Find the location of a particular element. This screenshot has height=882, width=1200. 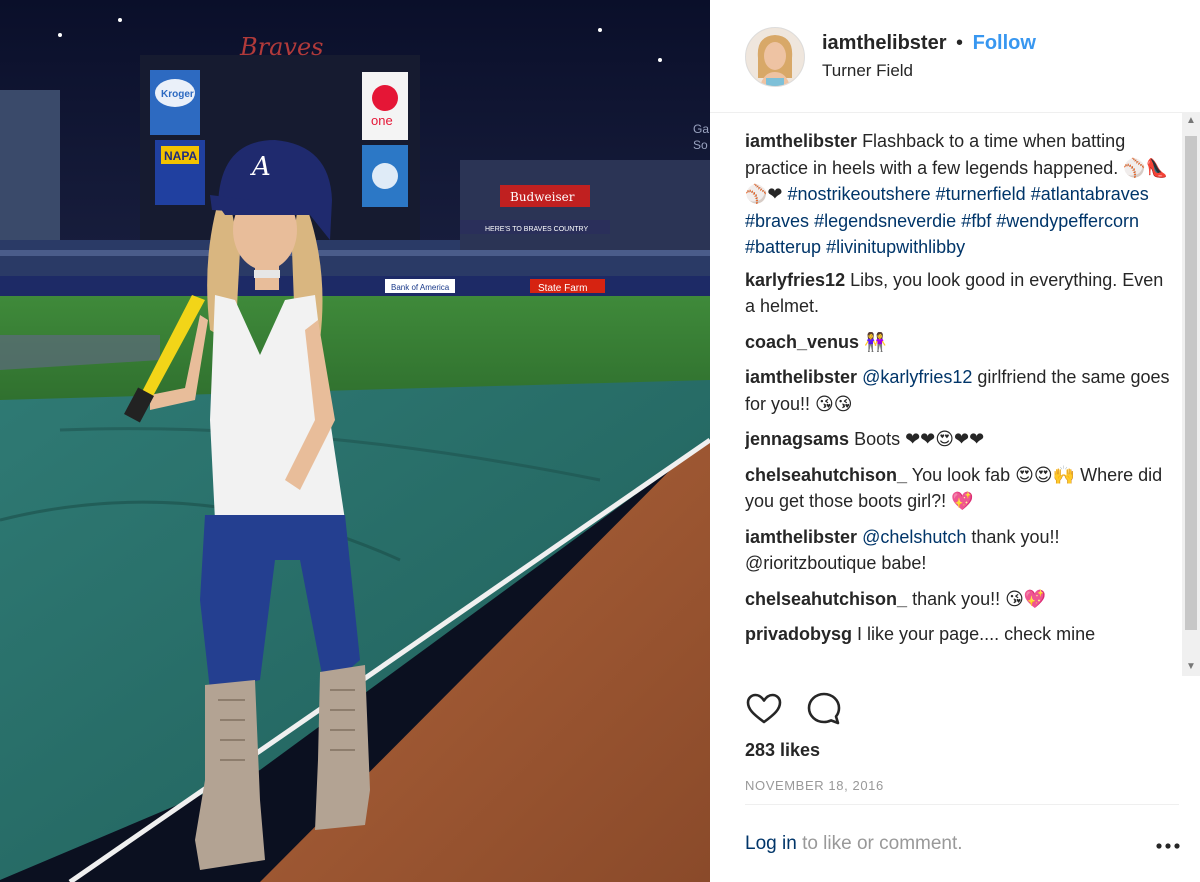

more-options-icon is located at coordinates (1168, 846).